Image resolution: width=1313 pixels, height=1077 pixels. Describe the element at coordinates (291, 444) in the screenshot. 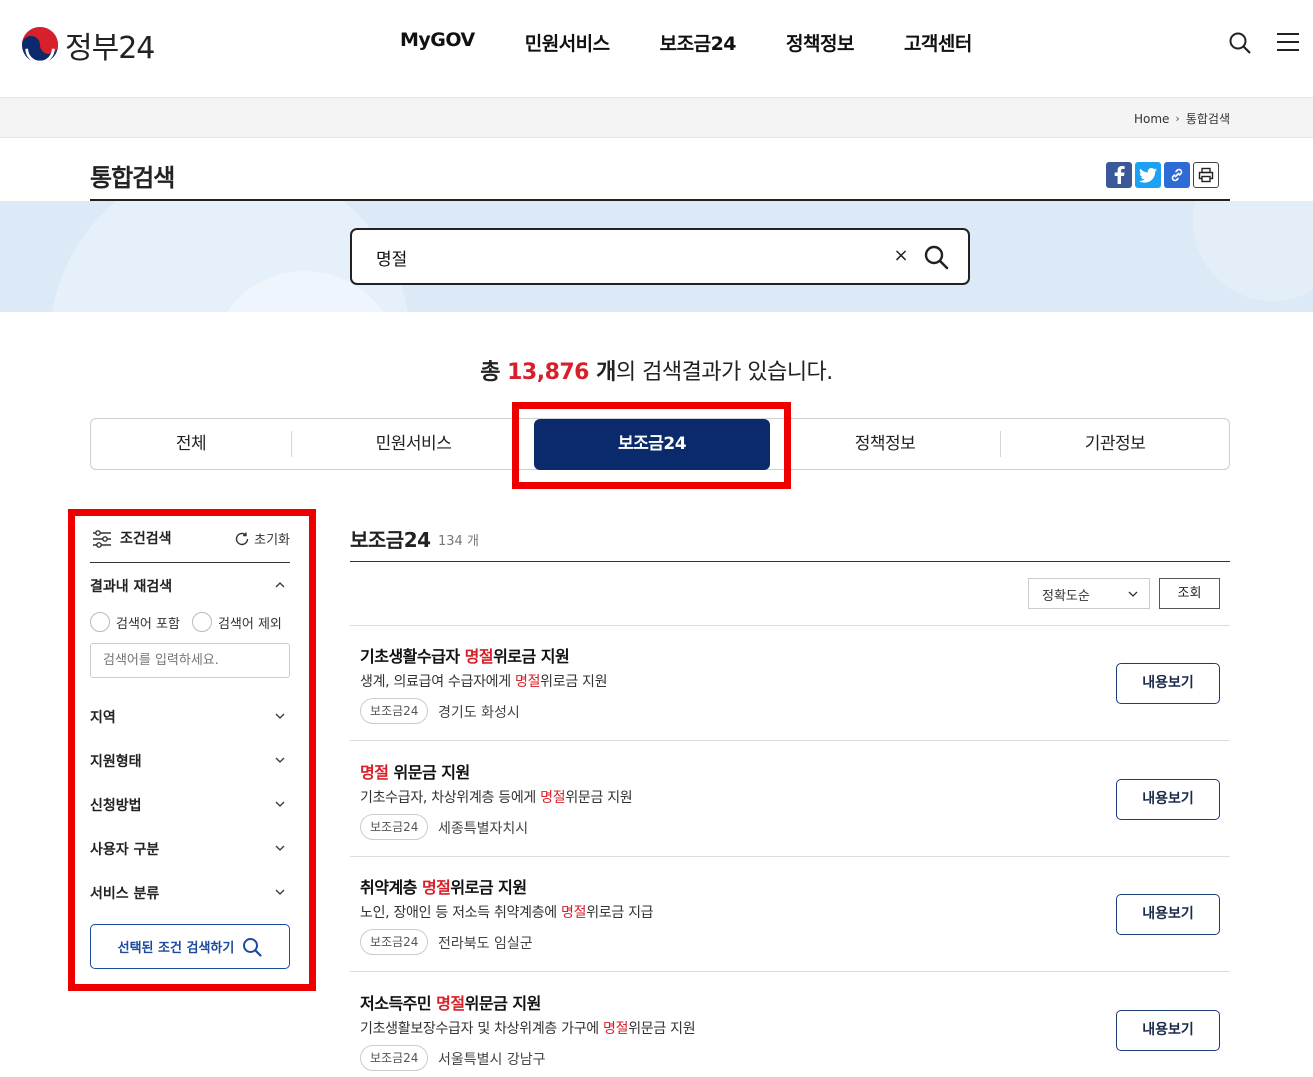

I see `tab-divider` at that location.